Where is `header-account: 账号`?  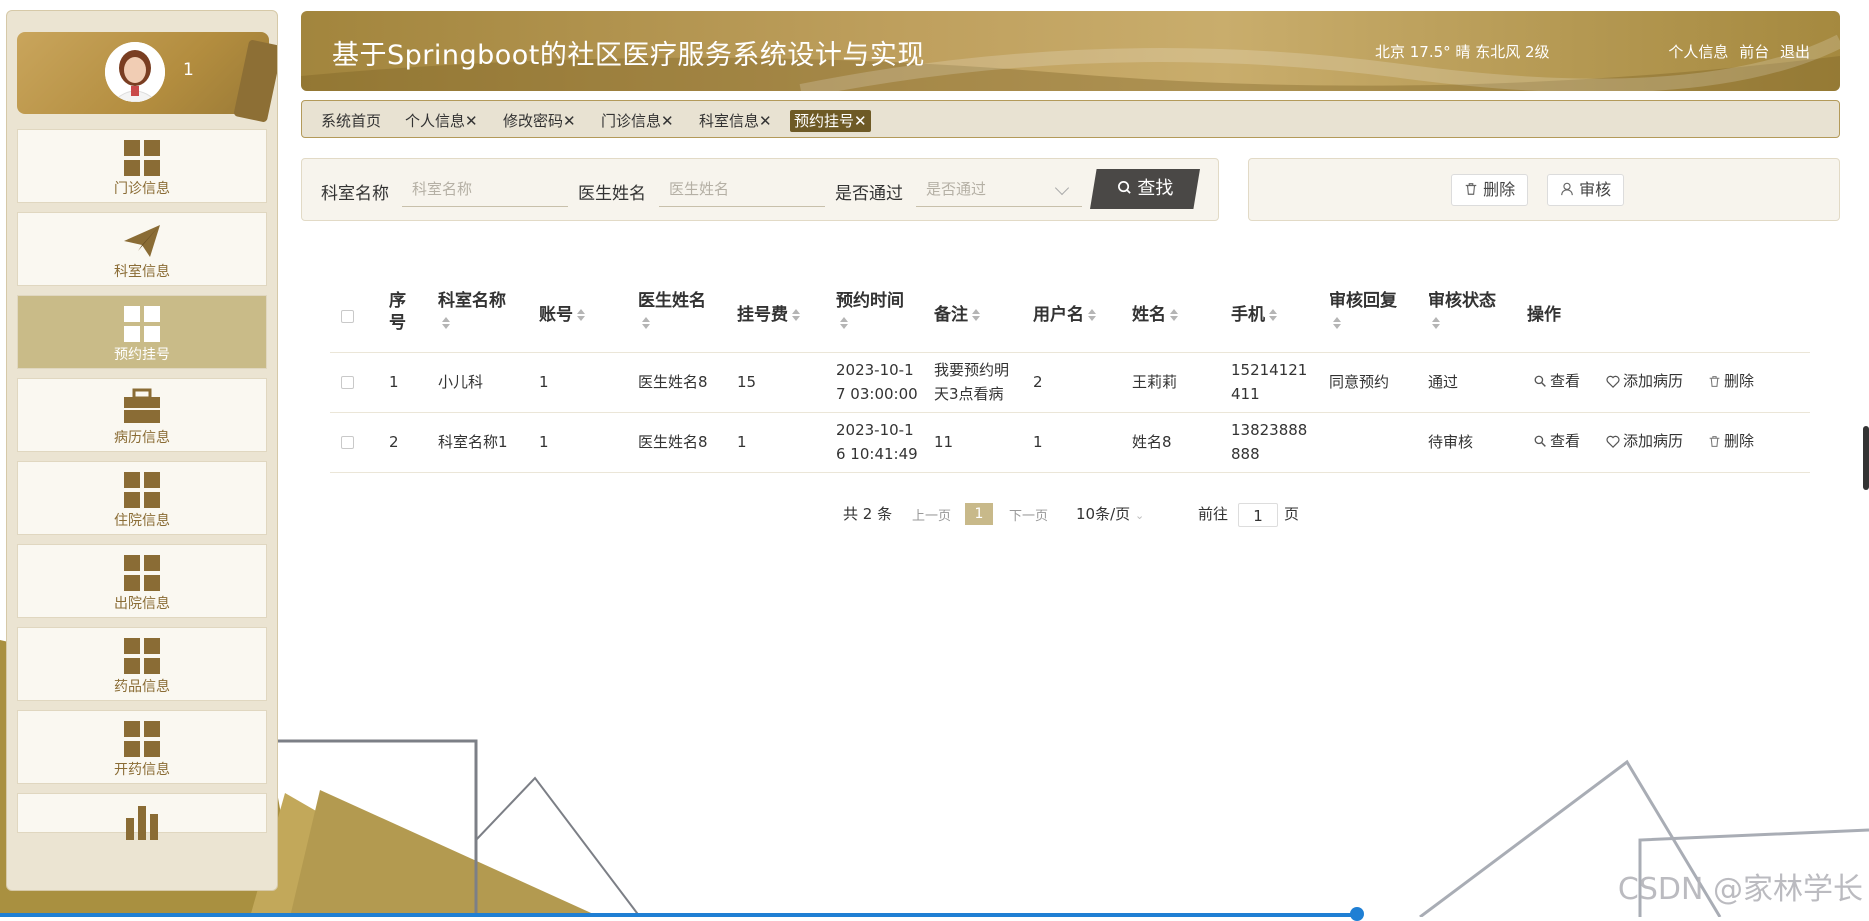
header-account: 账号 is located at coordinates (562, 315).